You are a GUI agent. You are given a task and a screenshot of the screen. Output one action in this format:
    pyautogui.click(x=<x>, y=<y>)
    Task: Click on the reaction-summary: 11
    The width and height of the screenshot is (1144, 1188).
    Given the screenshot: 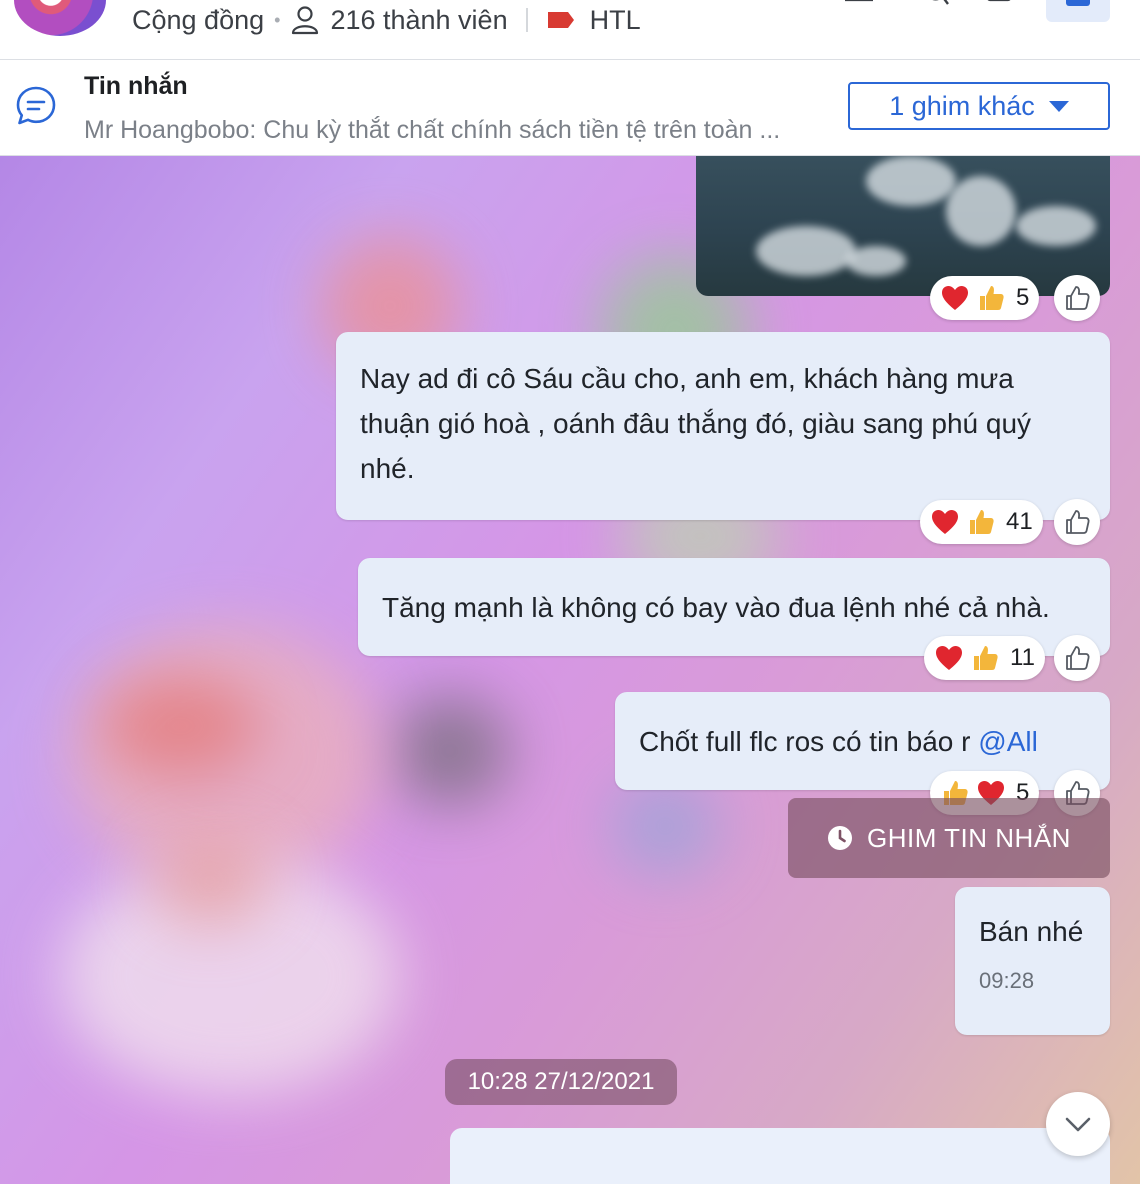 What is the action you would take?
    pyautogui.click(x=984, y=658)
    